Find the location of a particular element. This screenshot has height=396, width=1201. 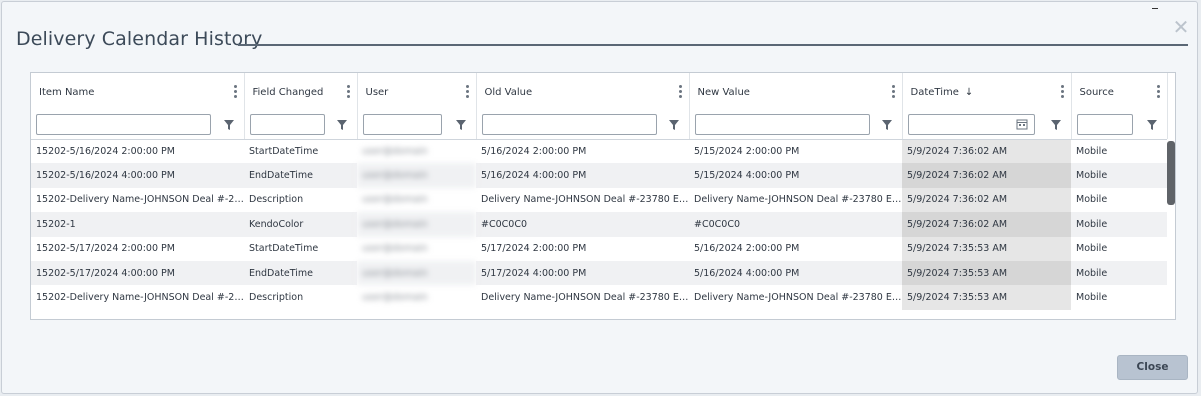

column-header-source: Source is located at coordinates (1119, 106).